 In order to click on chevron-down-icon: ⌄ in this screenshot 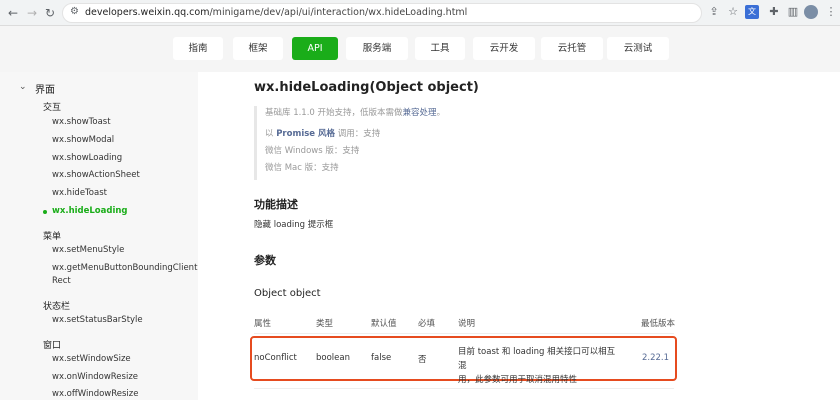, I will do `click(23, 87)`.